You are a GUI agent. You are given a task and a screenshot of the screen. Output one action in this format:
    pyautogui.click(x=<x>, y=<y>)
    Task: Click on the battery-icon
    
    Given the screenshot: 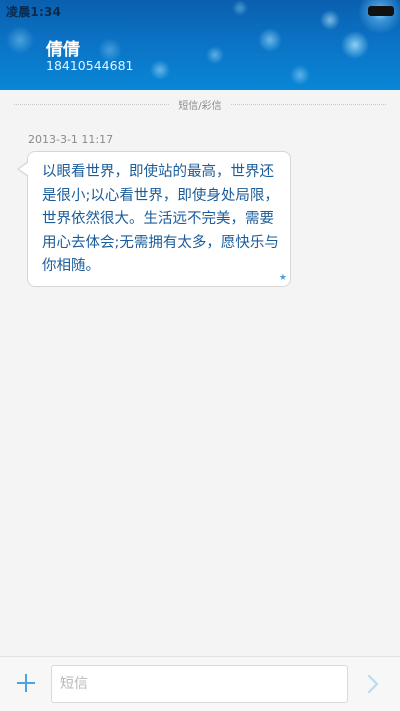 What is the action you would take?
    pyautogui.click(x=381, y=11)
    